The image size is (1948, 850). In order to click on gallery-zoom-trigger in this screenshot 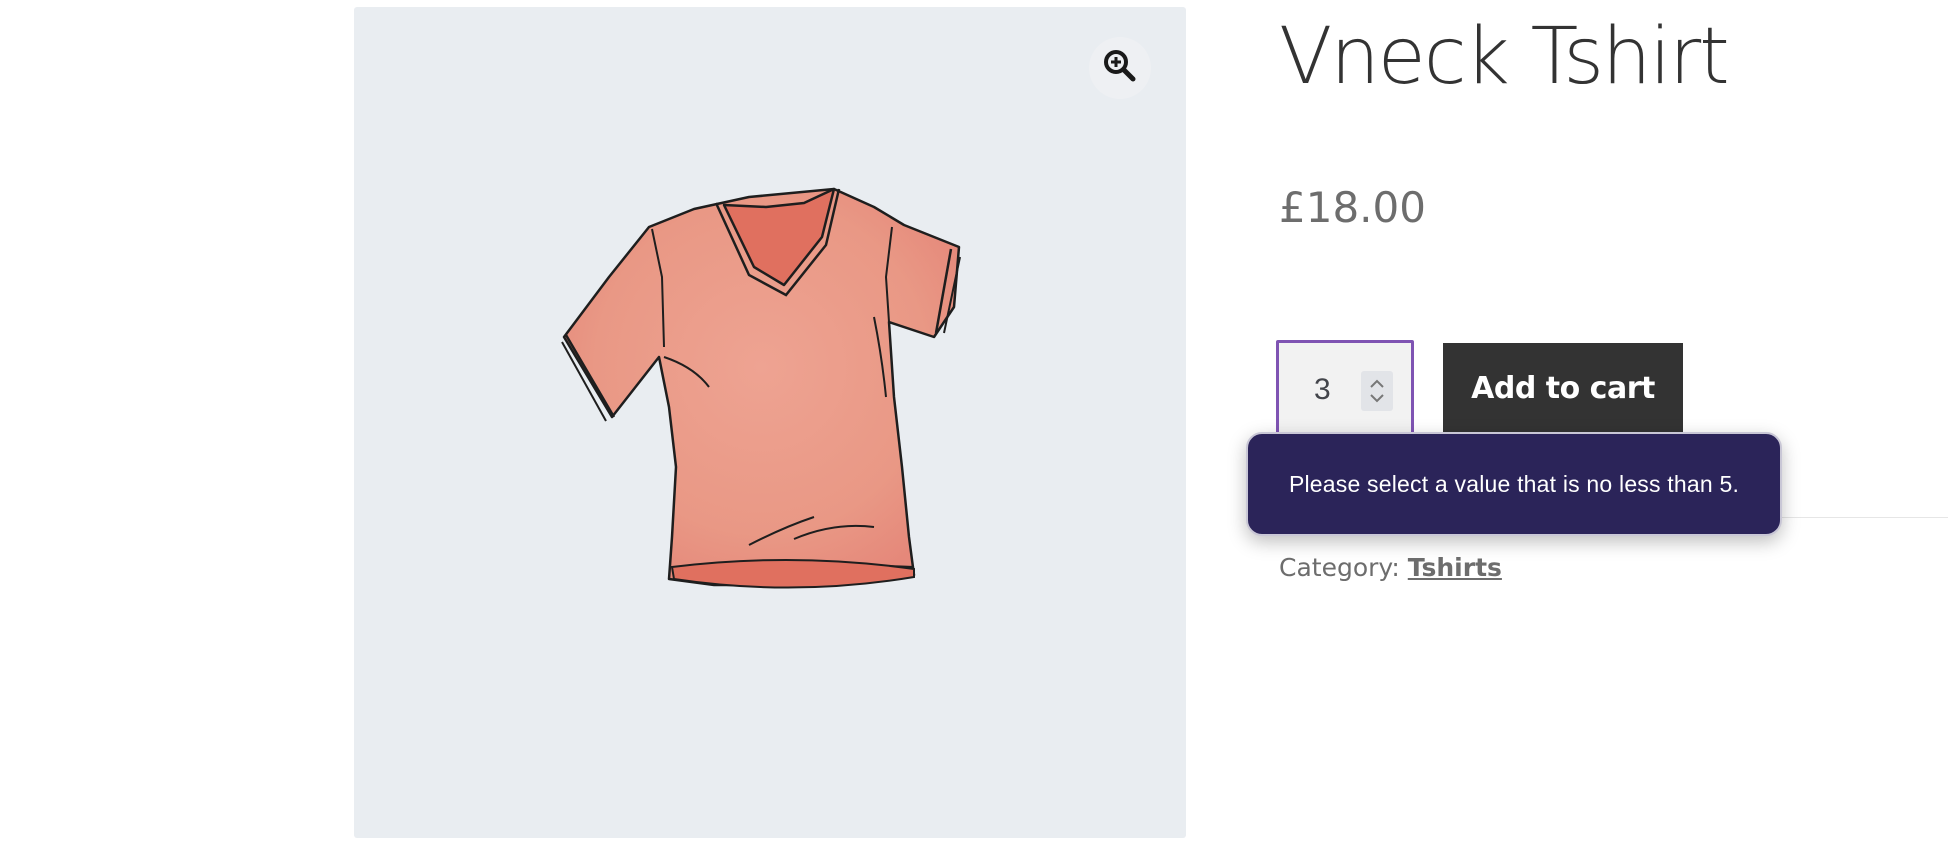, I will do `click(1120, 68)`.